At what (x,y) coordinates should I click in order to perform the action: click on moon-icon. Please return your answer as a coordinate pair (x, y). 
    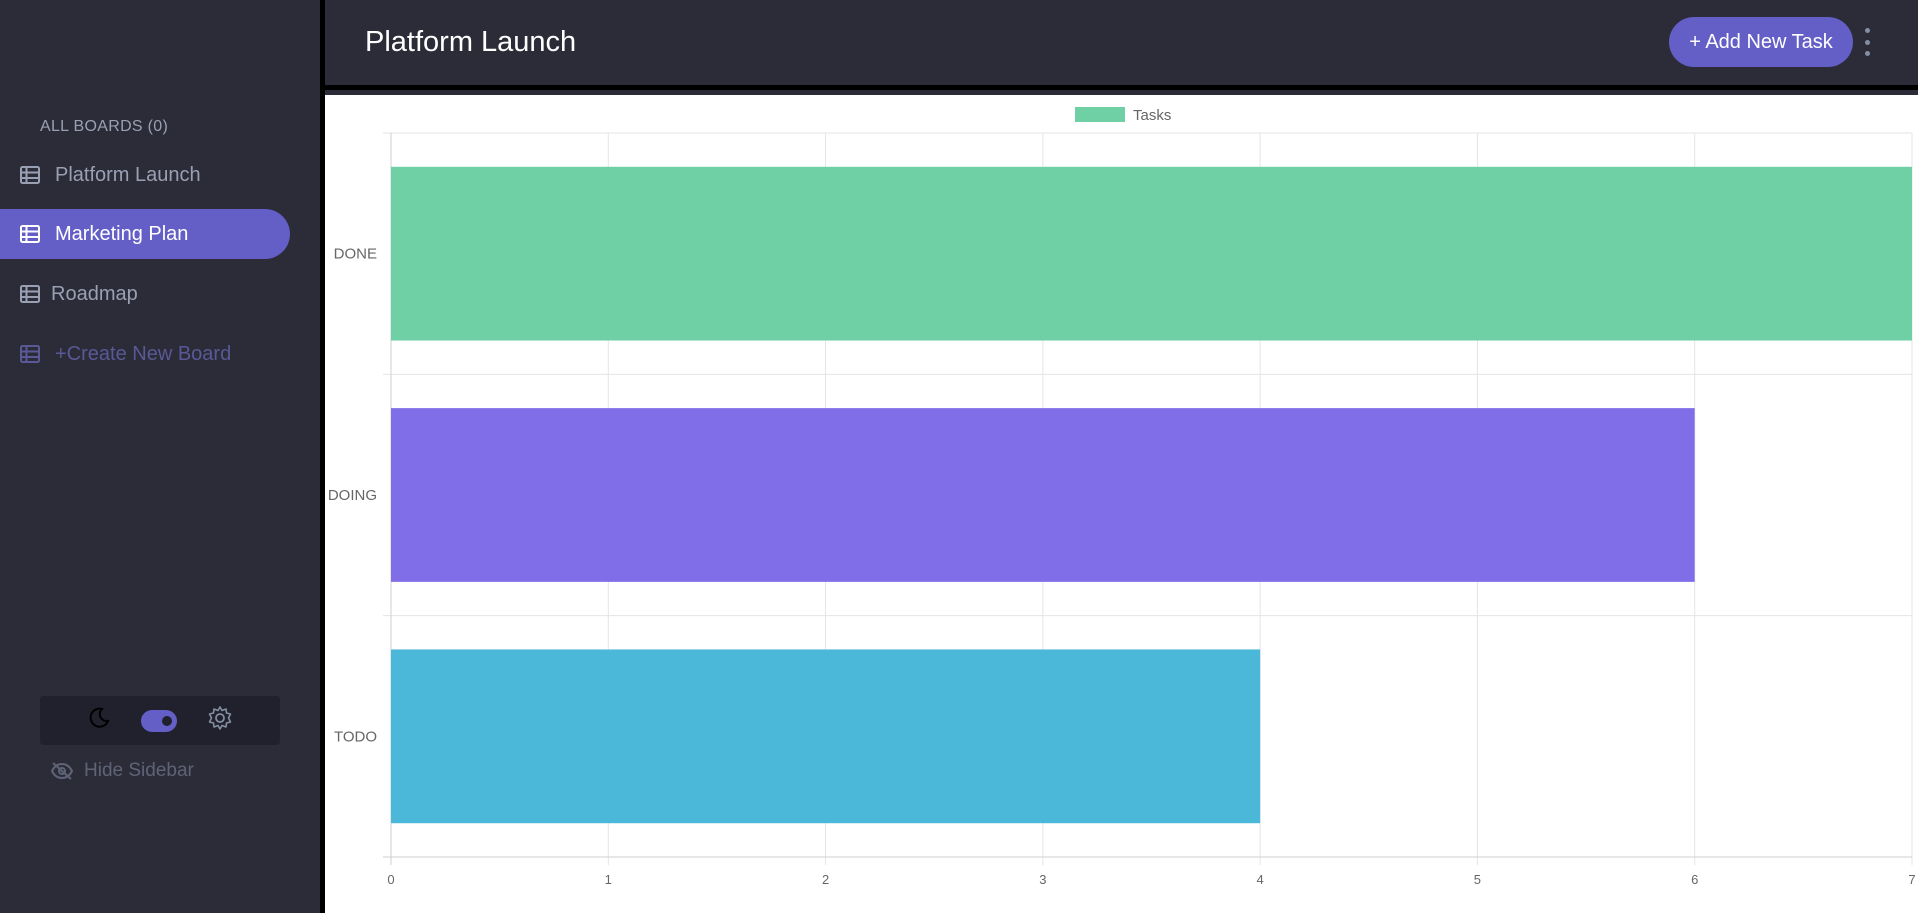
    Looking at the image, I should click on (99, 720).